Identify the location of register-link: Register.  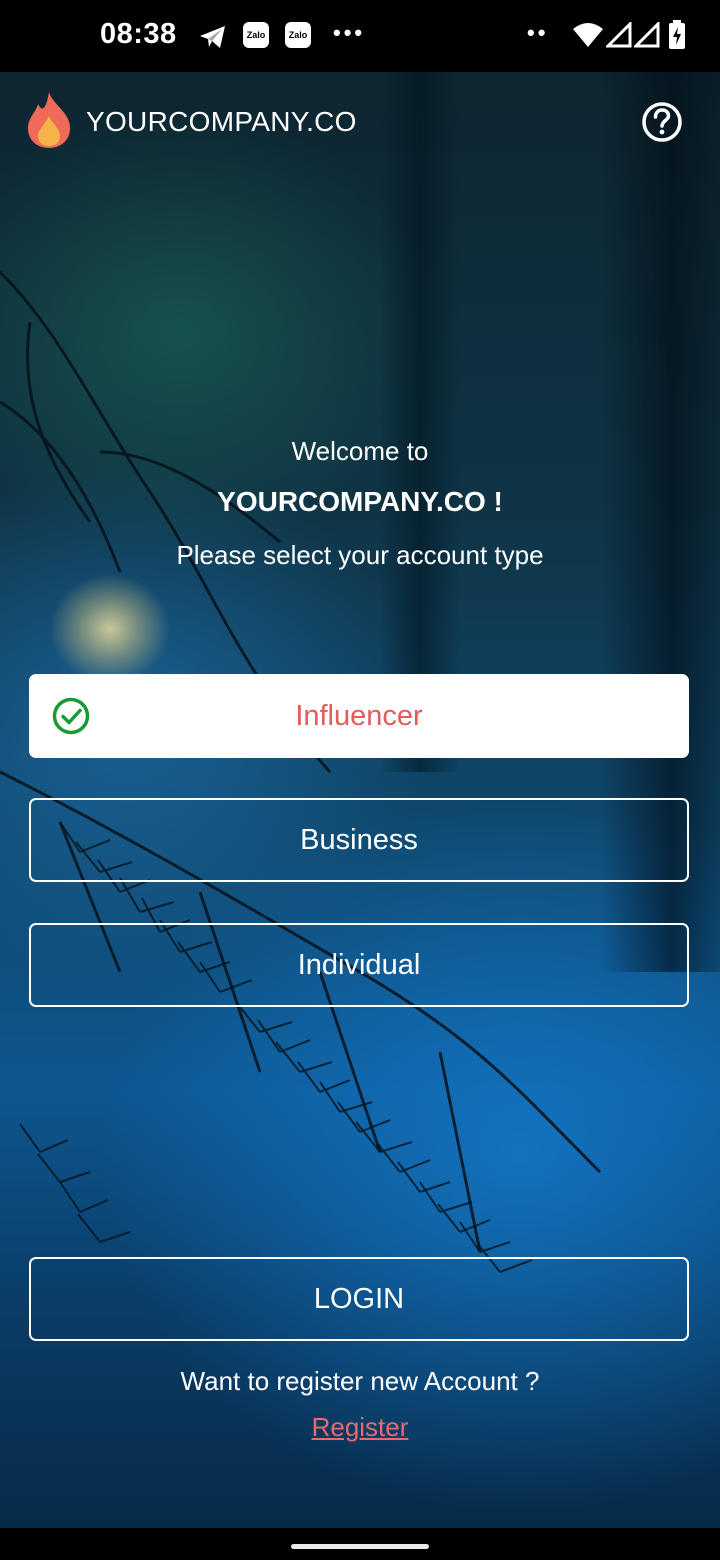
(360, 1427).